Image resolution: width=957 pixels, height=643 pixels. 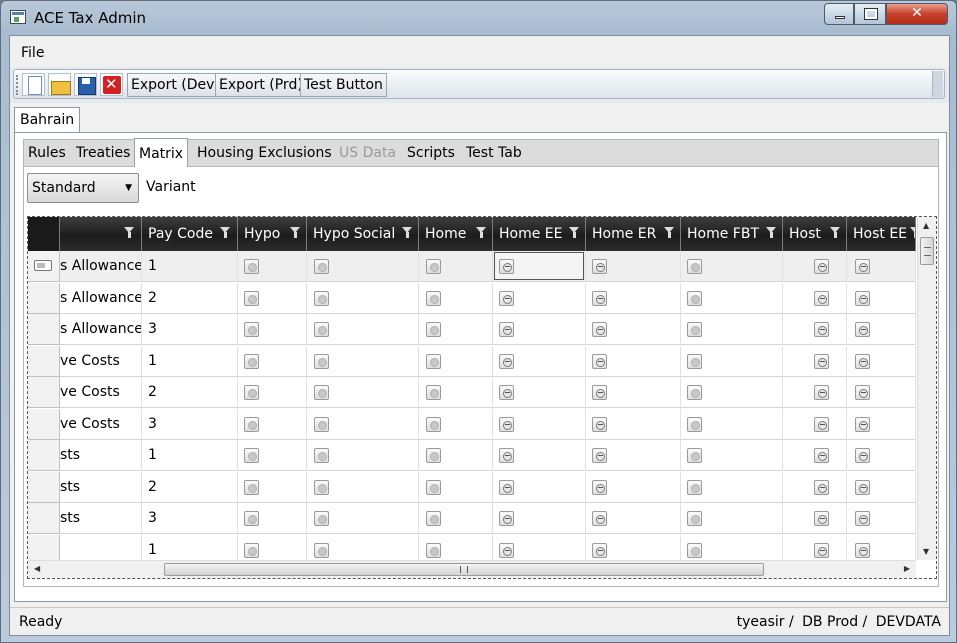 What do you see at coordinates (190, 298) in the screenshot?
I see `cell-pay-code: 2` at bounding box center [190, 298].